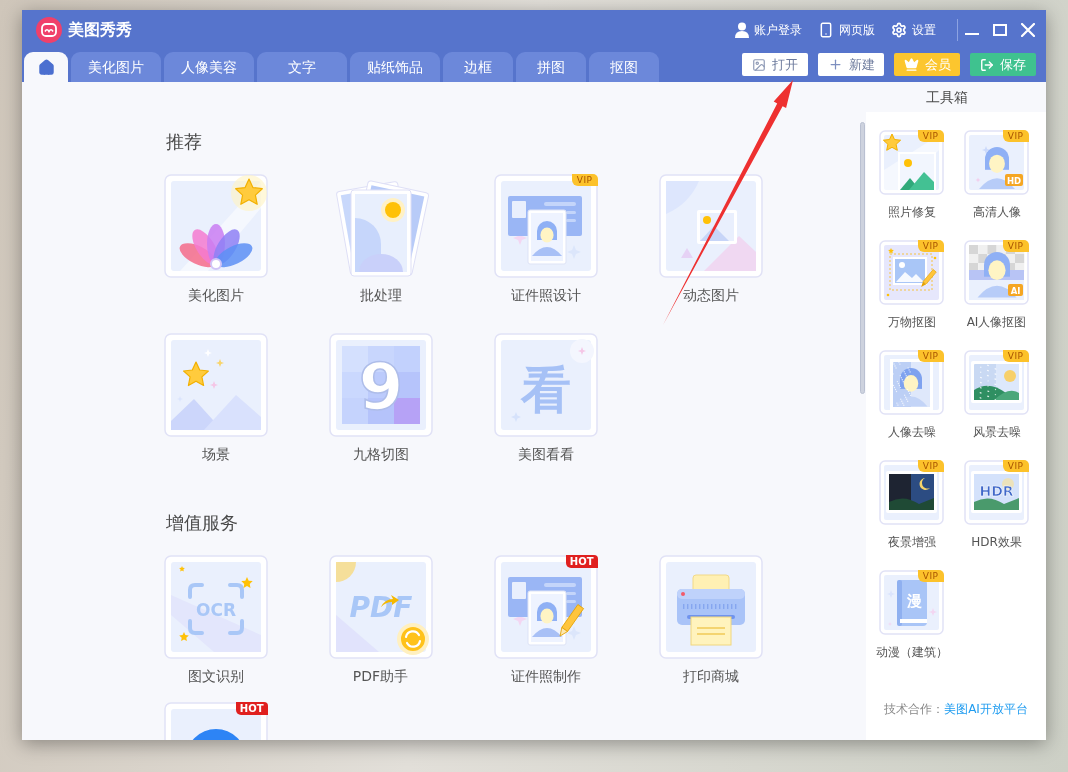  What do you see at coordinates (899, 30) in the screenshot?
I see `settings-icon` at bounding box center [899, 30].